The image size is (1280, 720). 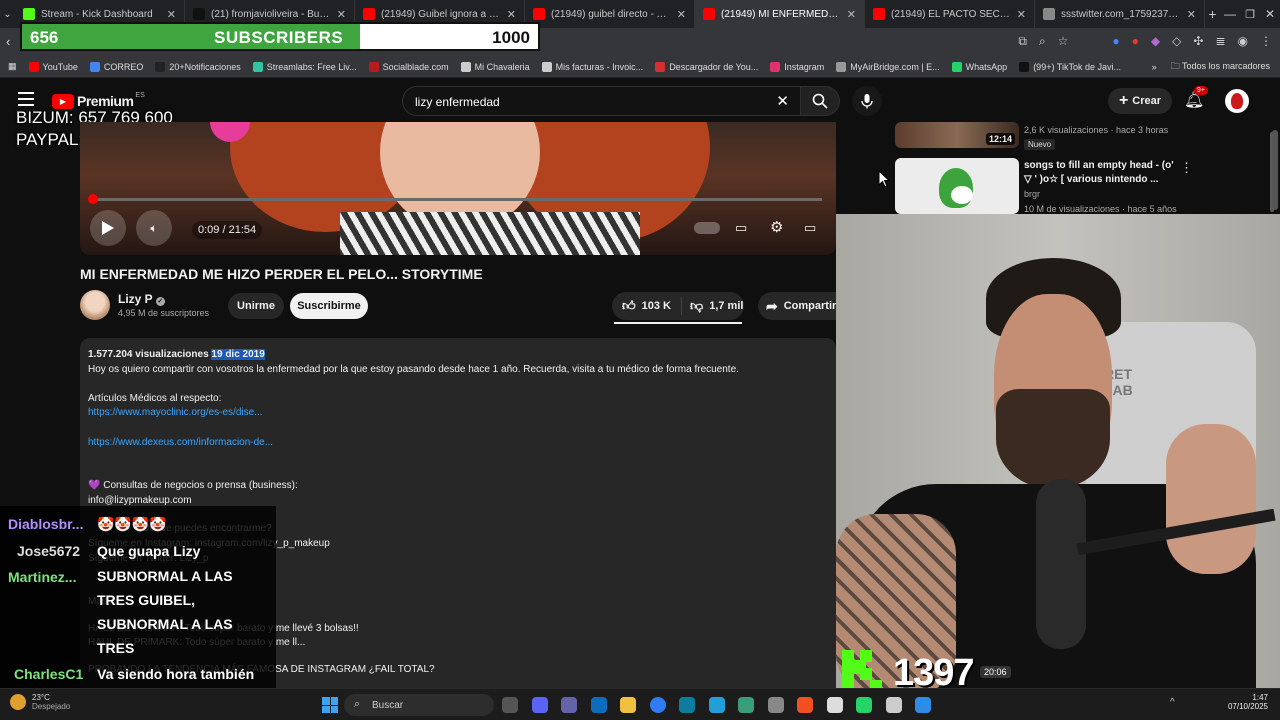 What do you see at coordinates (1176, 41) in the screenshot?
I see `extension-icon: ◇` at bounding box center [1176, 41].